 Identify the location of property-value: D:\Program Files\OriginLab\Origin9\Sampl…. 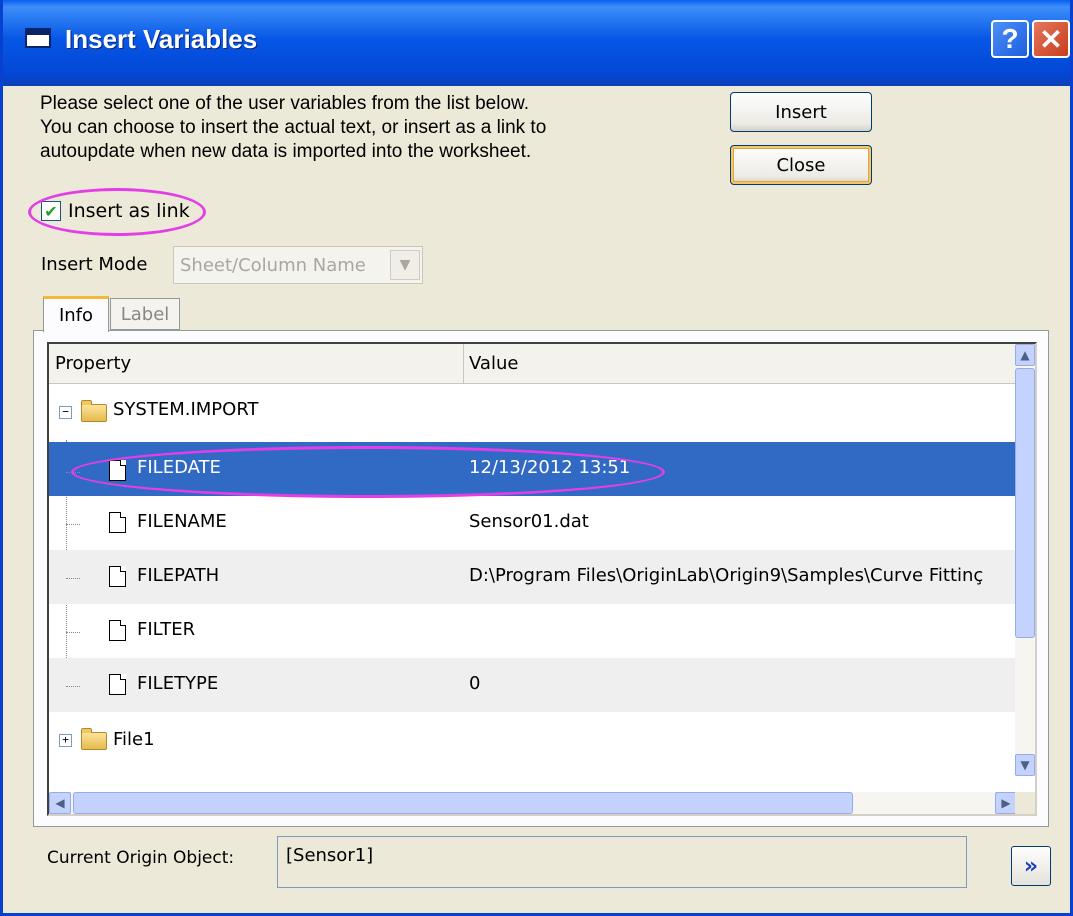
(726, 575).